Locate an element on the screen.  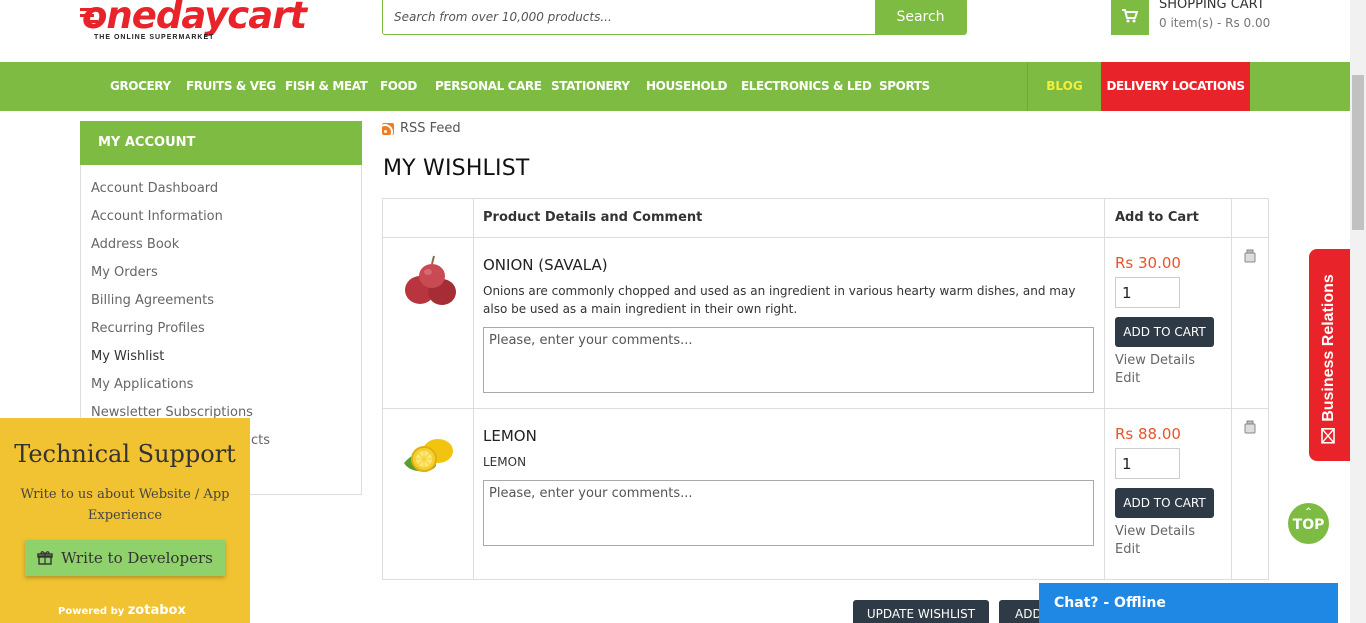
column-header-product: Product Details and Comment is located at coordinates (593, 217).